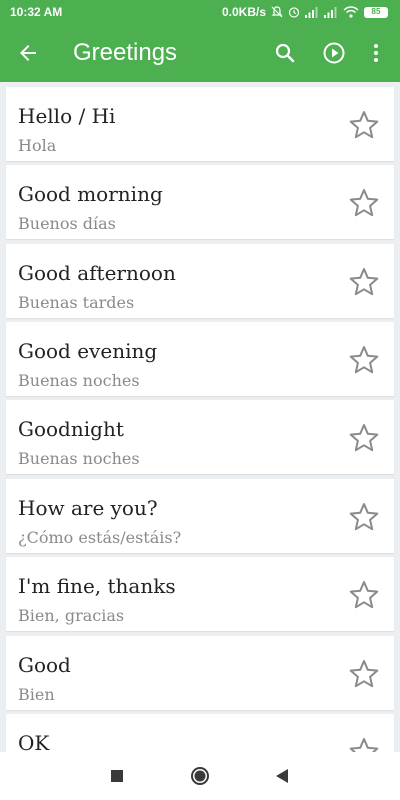  I want to click on translation-text: Hola, so click(37, 145).